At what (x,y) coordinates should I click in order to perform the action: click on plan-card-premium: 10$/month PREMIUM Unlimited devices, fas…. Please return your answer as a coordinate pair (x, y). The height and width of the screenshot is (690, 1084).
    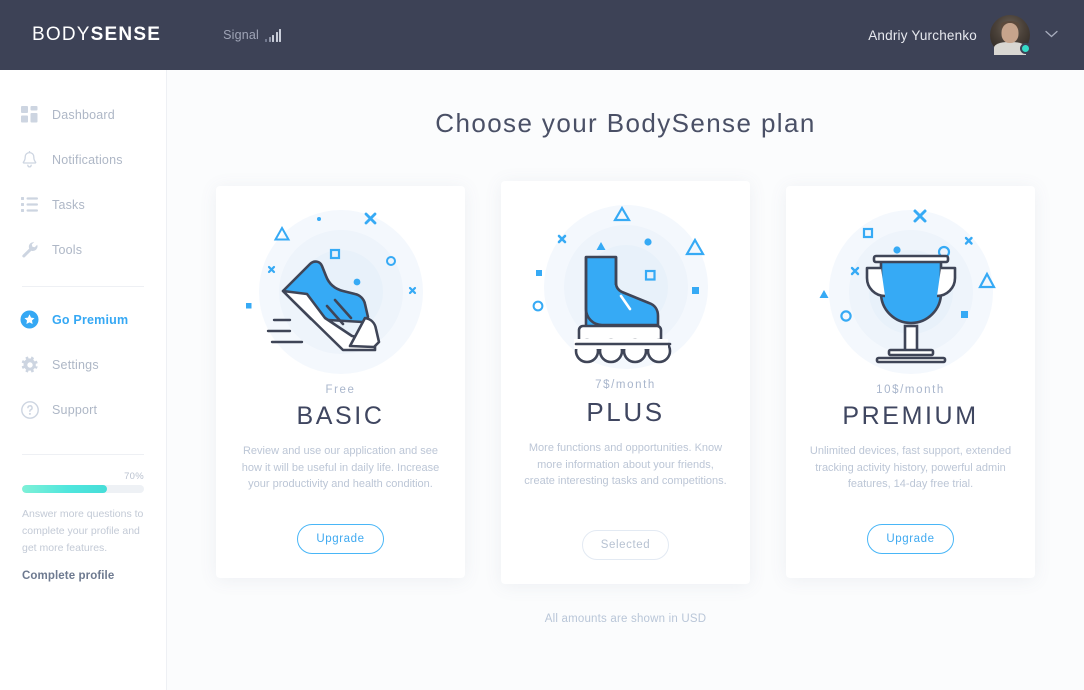
    Looking at the image, I should click on (910, 382).